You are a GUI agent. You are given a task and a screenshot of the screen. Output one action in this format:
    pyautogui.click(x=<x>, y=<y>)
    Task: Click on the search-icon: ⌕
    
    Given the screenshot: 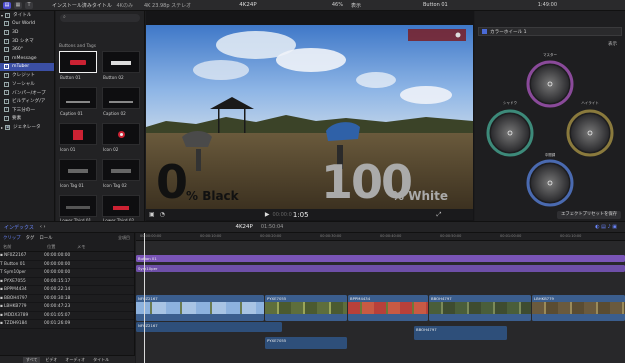 What is the action you would take?
    pyautogui.click(x=64, y=17)
    